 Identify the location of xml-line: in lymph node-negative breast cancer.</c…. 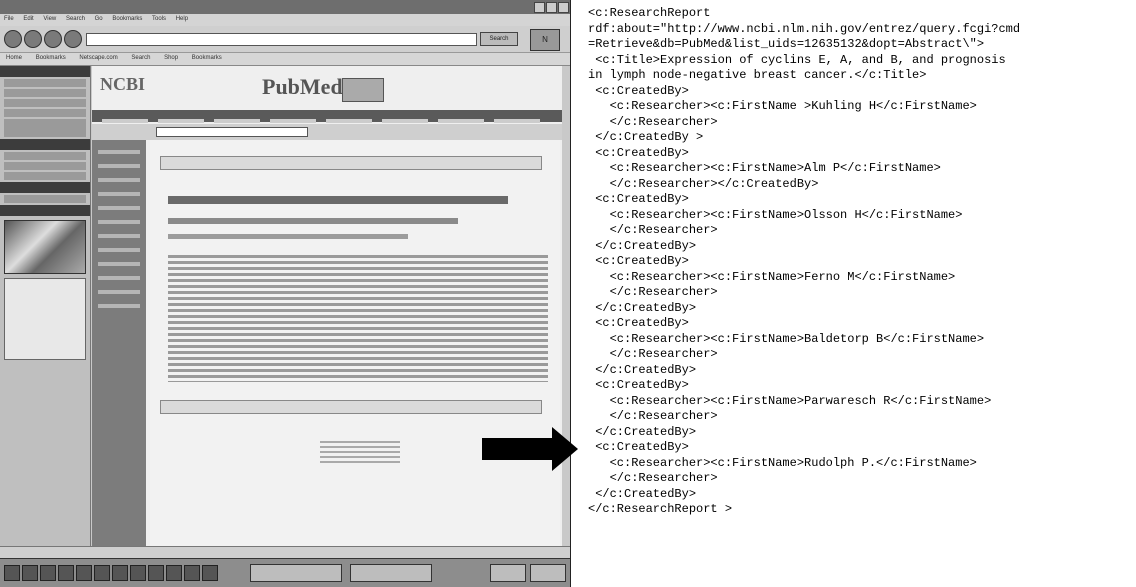
(757, 75).